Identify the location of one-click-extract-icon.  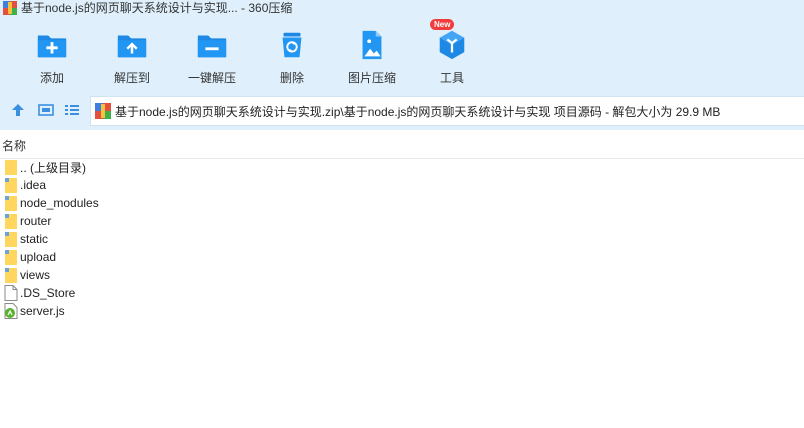
(212, 46).